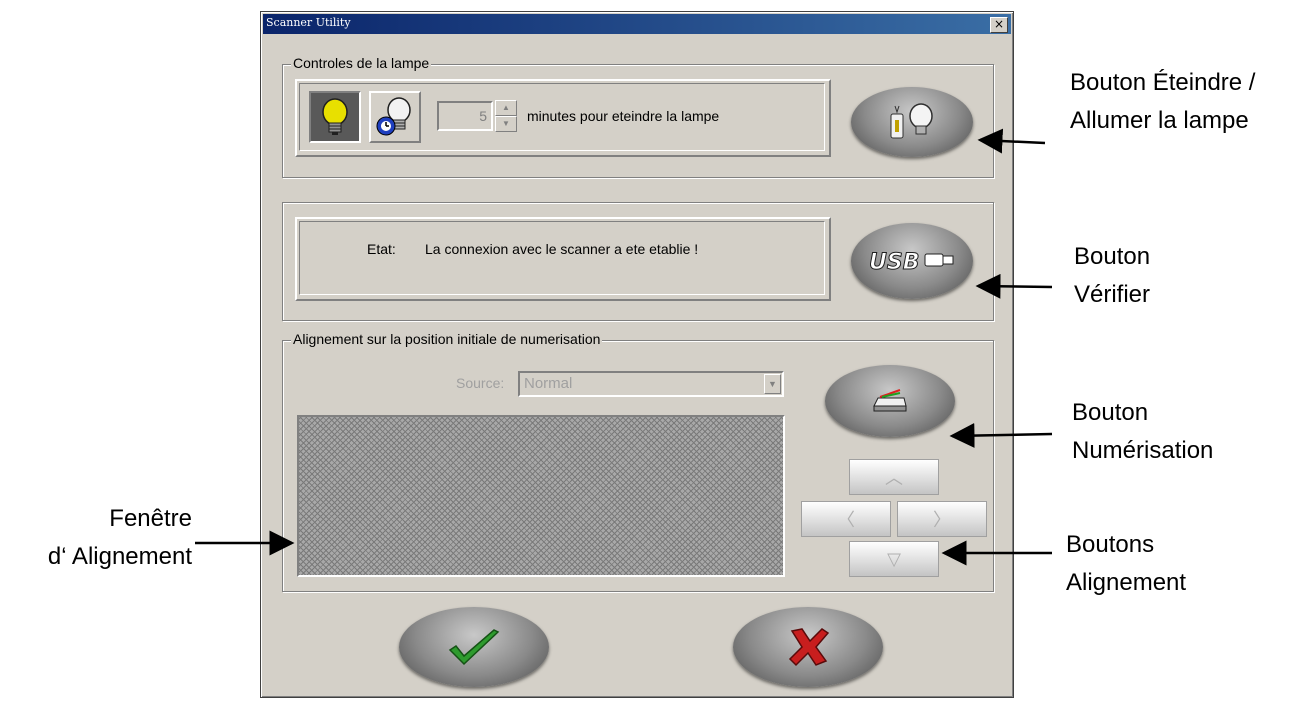 This screenshot has width=1309, height=707. I want to click on arrow-scan, so click(1001, 436).